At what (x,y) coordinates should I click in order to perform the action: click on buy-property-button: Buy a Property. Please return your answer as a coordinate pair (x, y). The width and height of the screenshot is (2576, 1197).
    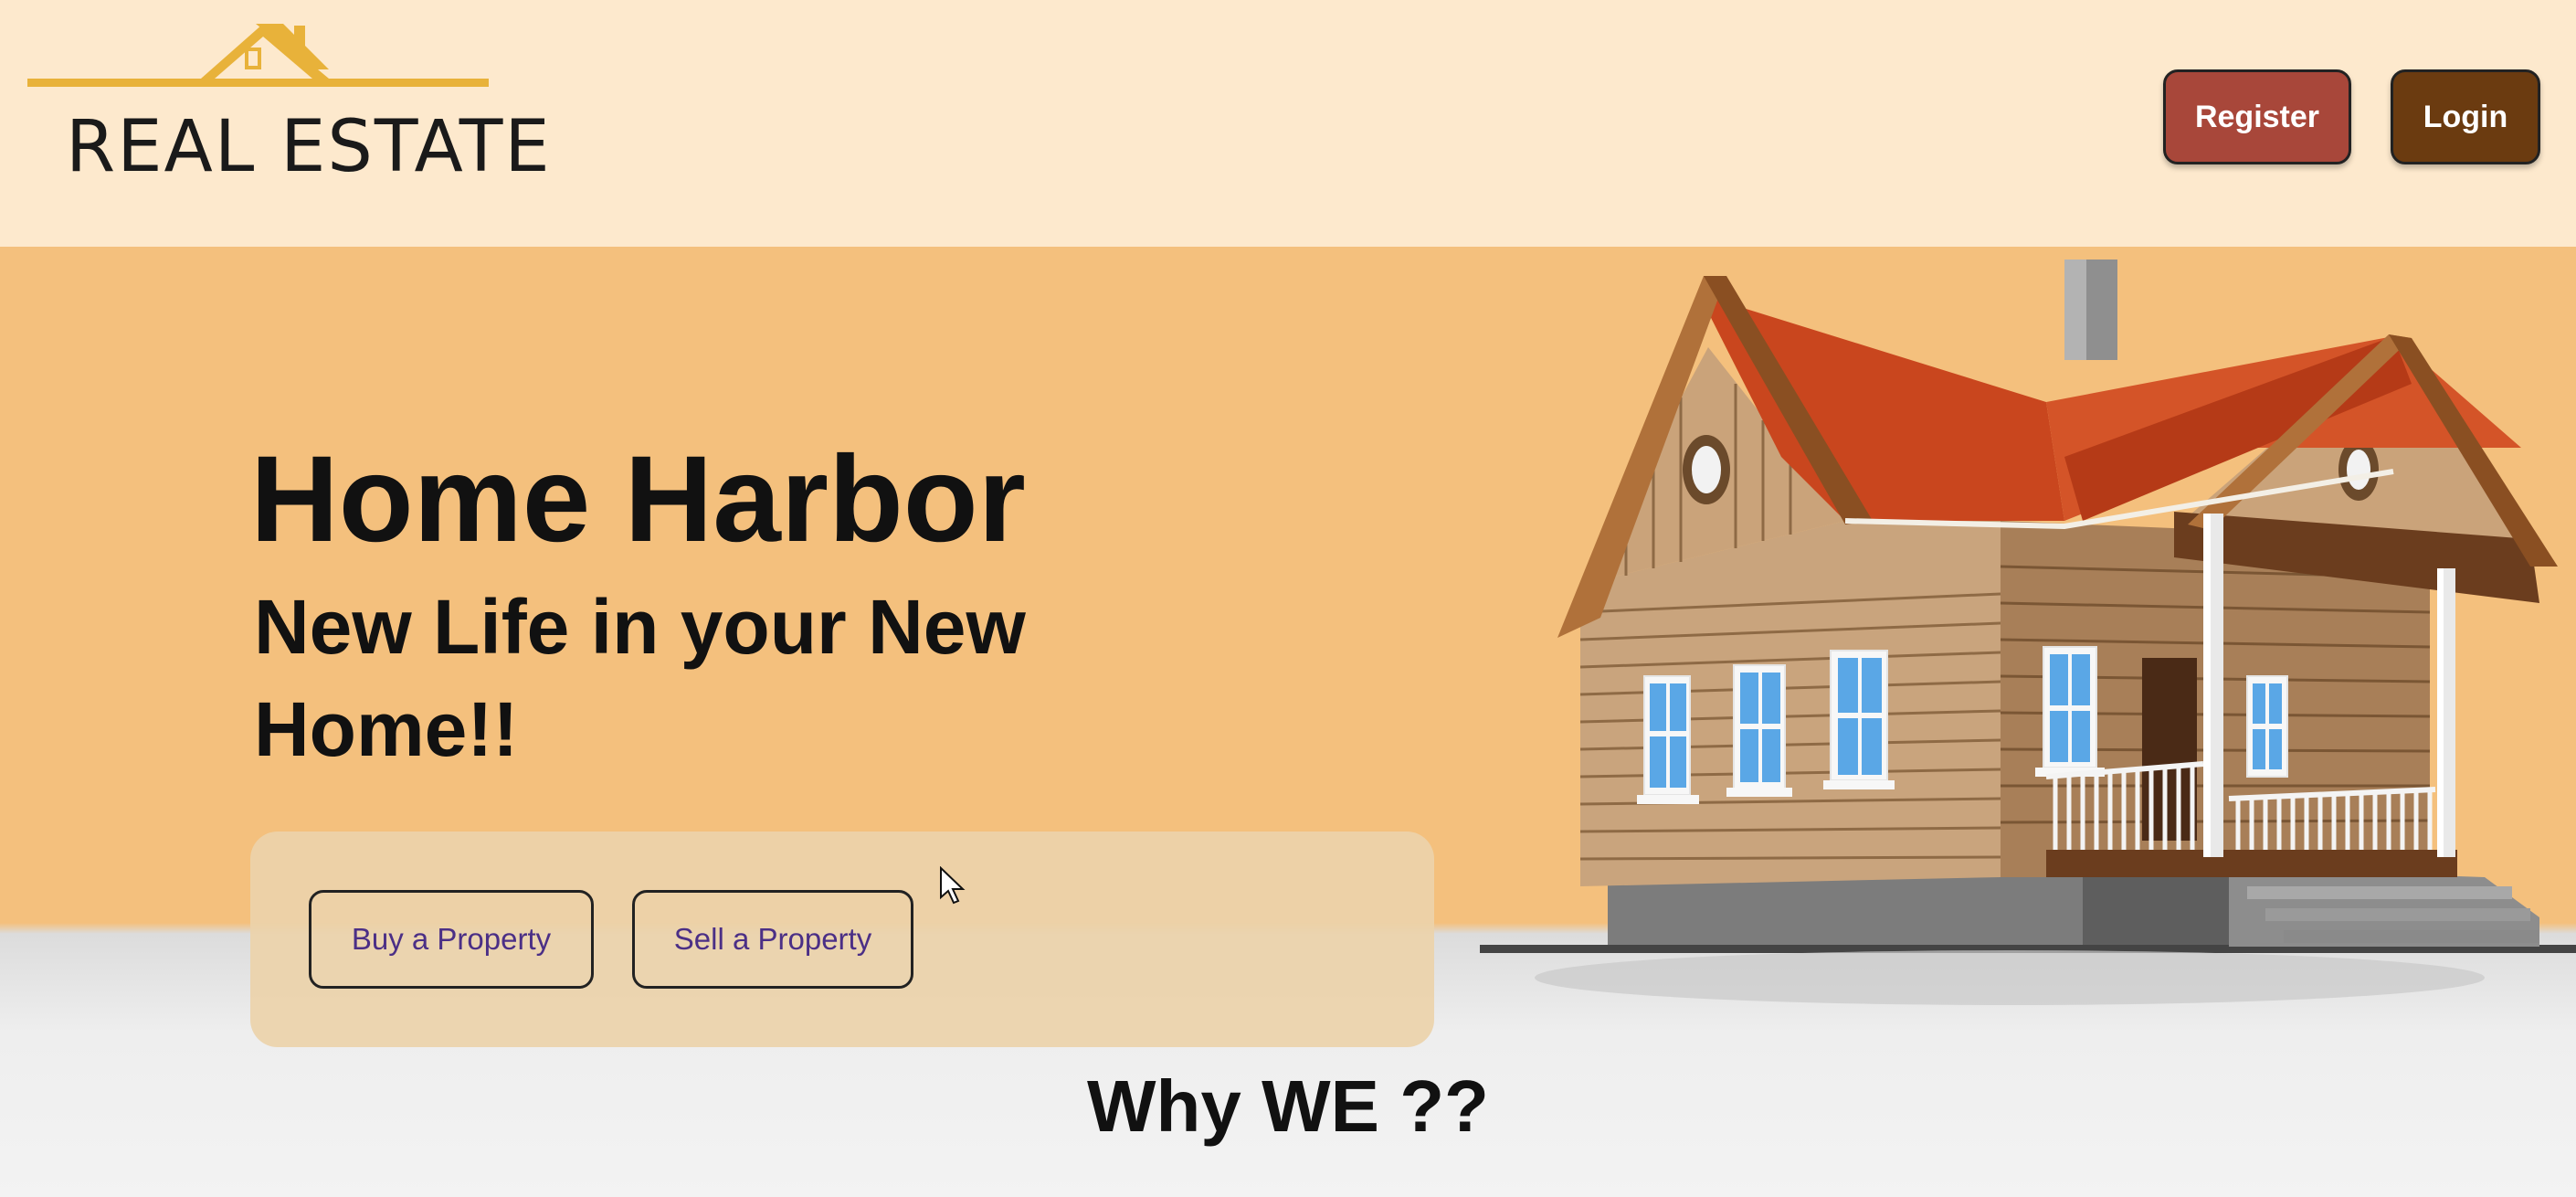
    Looking at the image, I should click on (451, 939).